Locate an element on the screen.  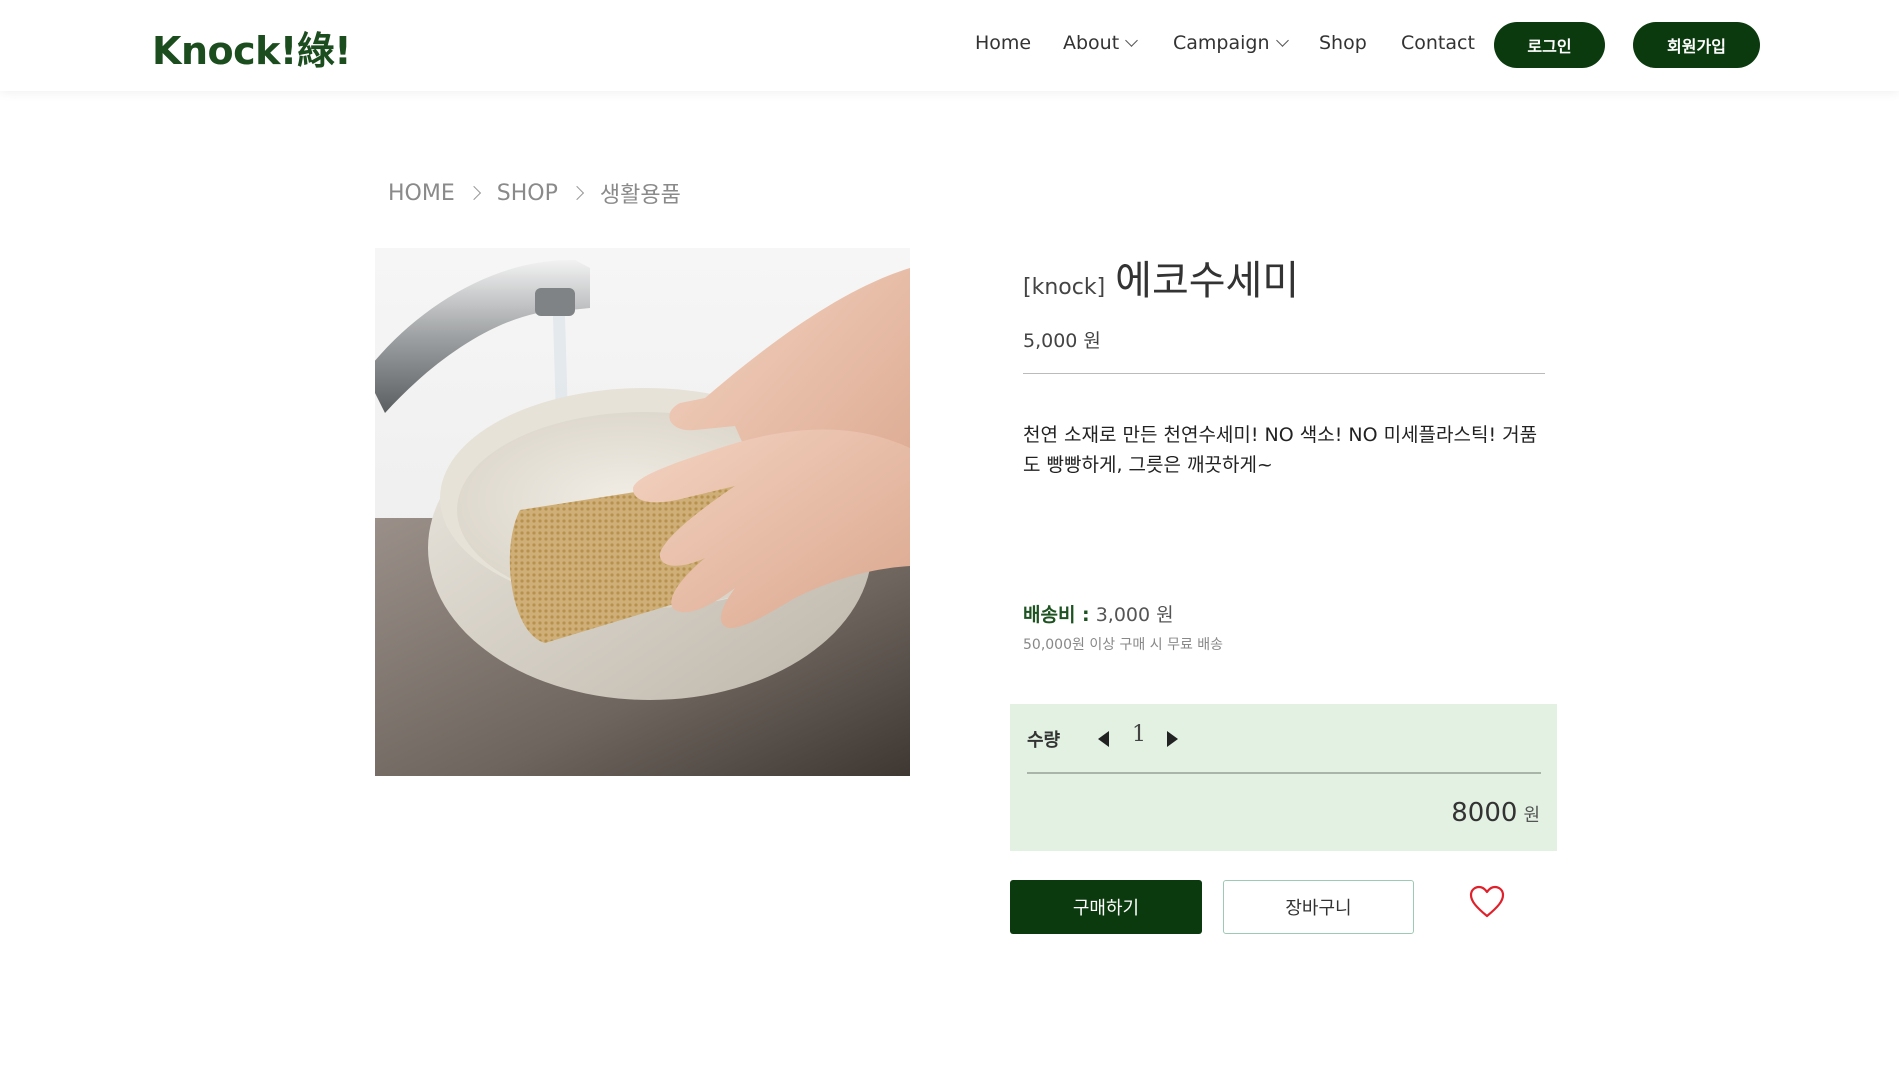
product-title-row: [knock] 에코수세미 is located at coordinates (1161, 277).